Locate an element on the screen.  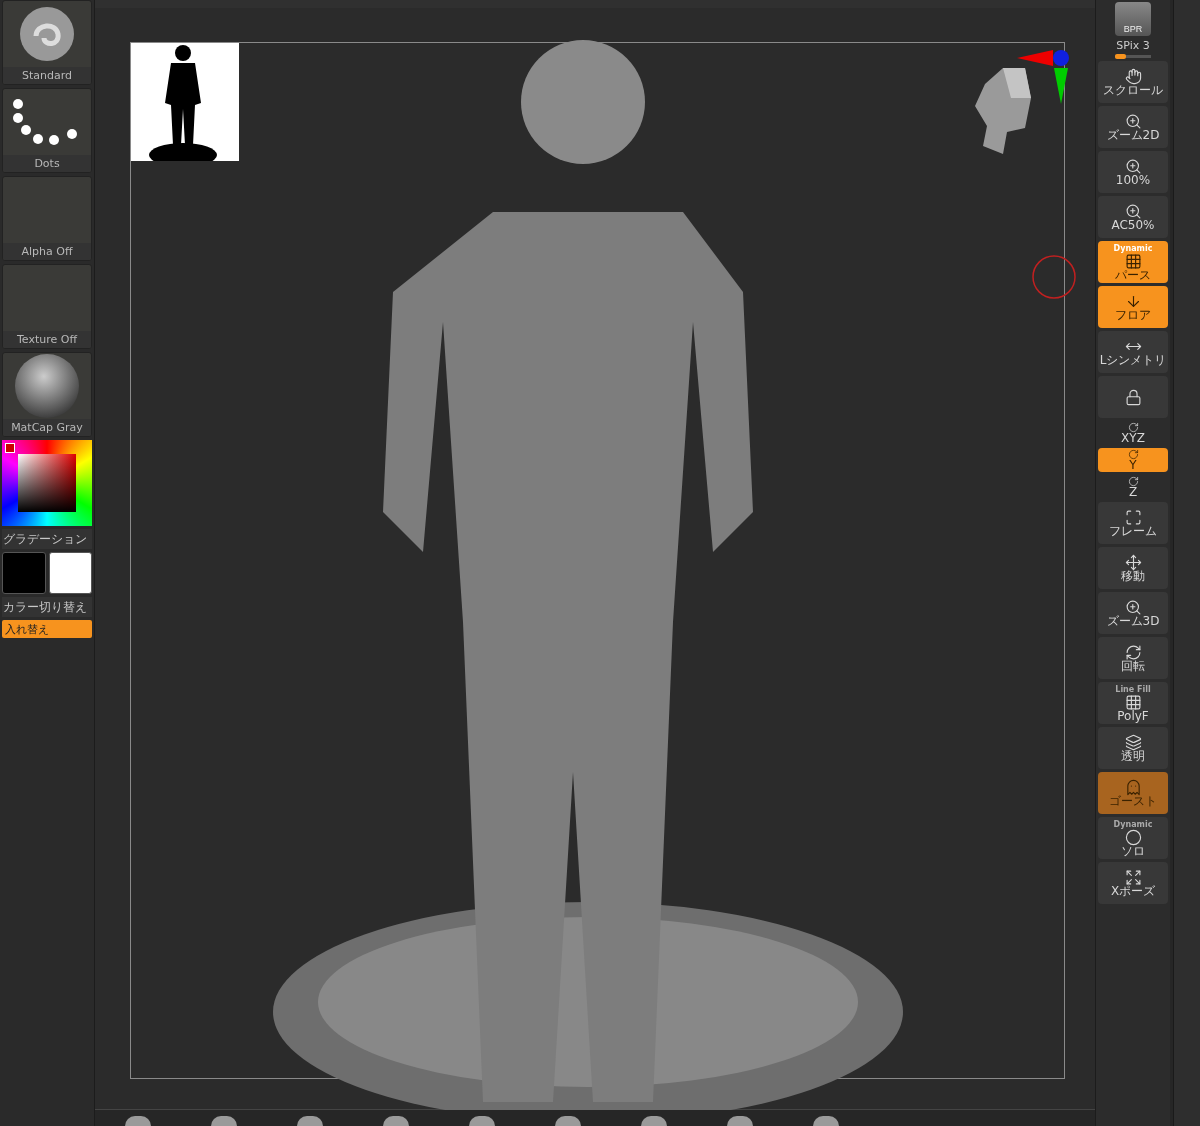
toolbar-button: Dynamic ソロ is located at coordinates (1133, 838).